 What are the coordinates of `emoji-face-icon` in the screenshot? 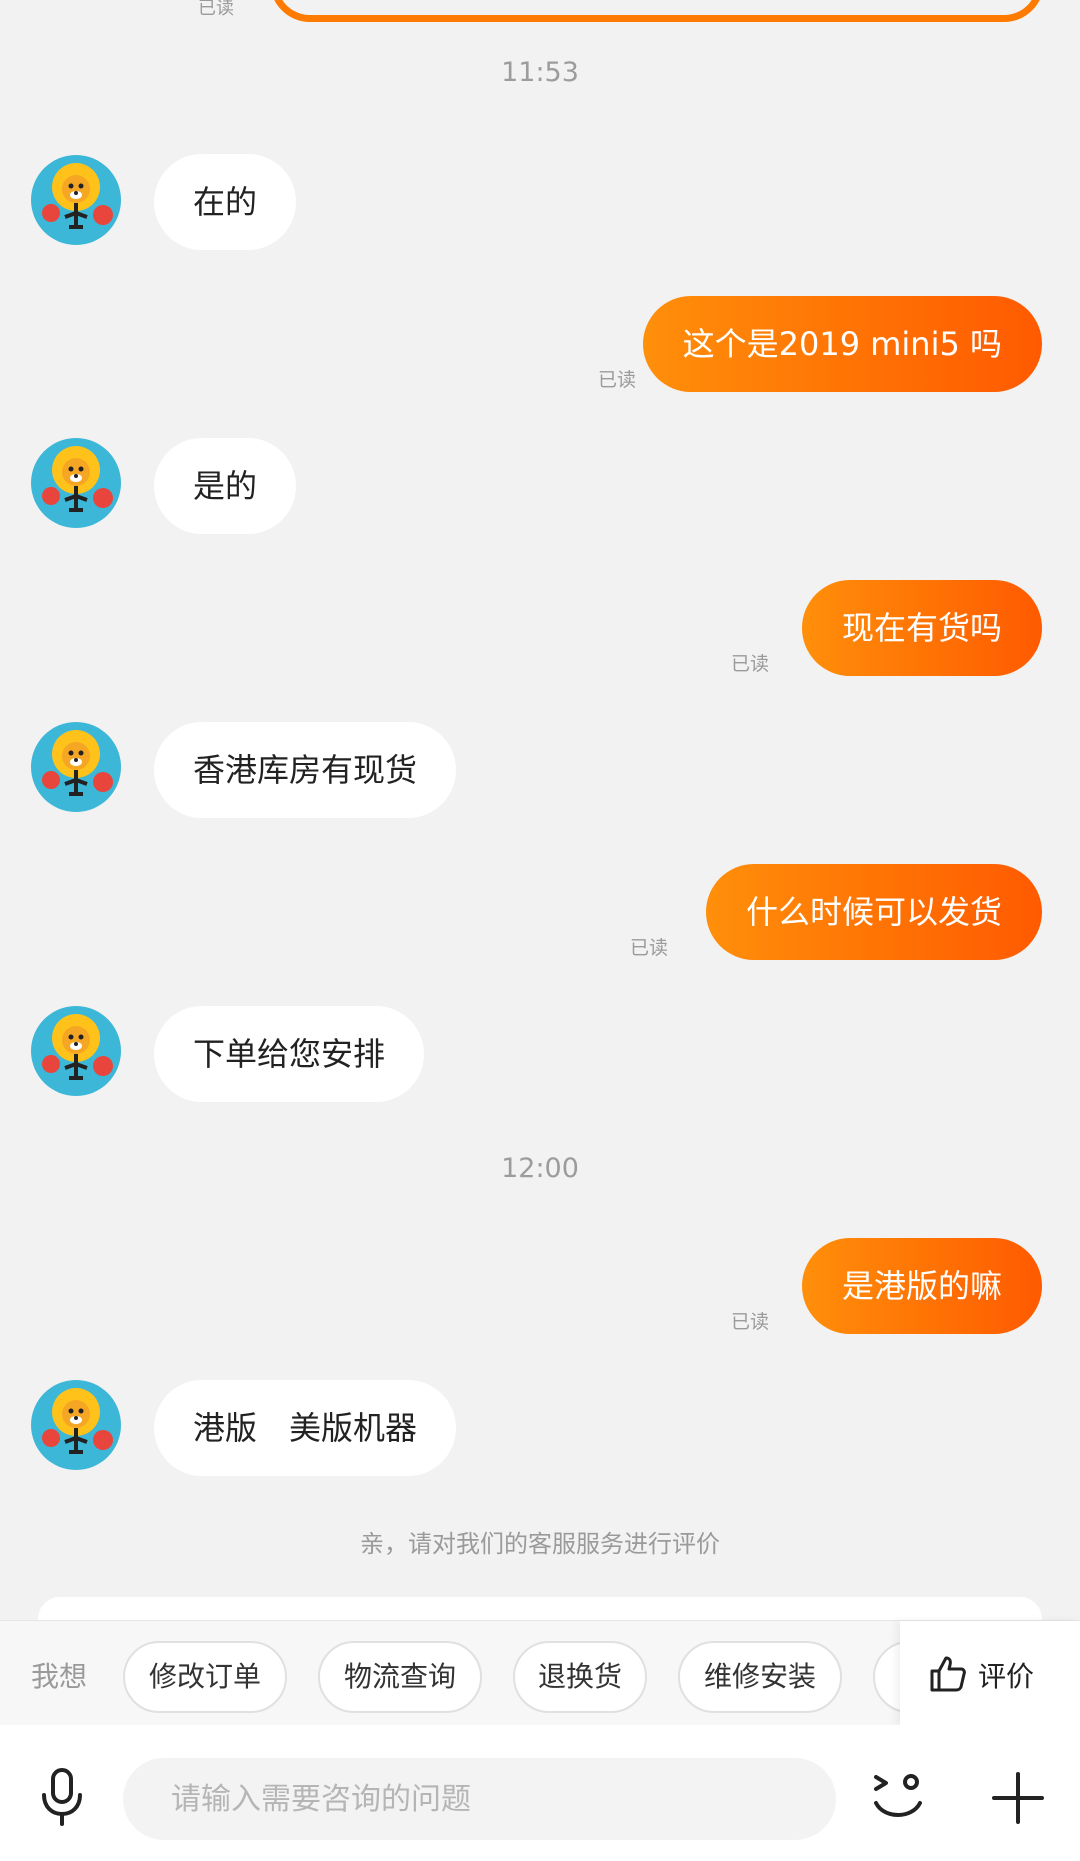 It's located at (898, 1797).